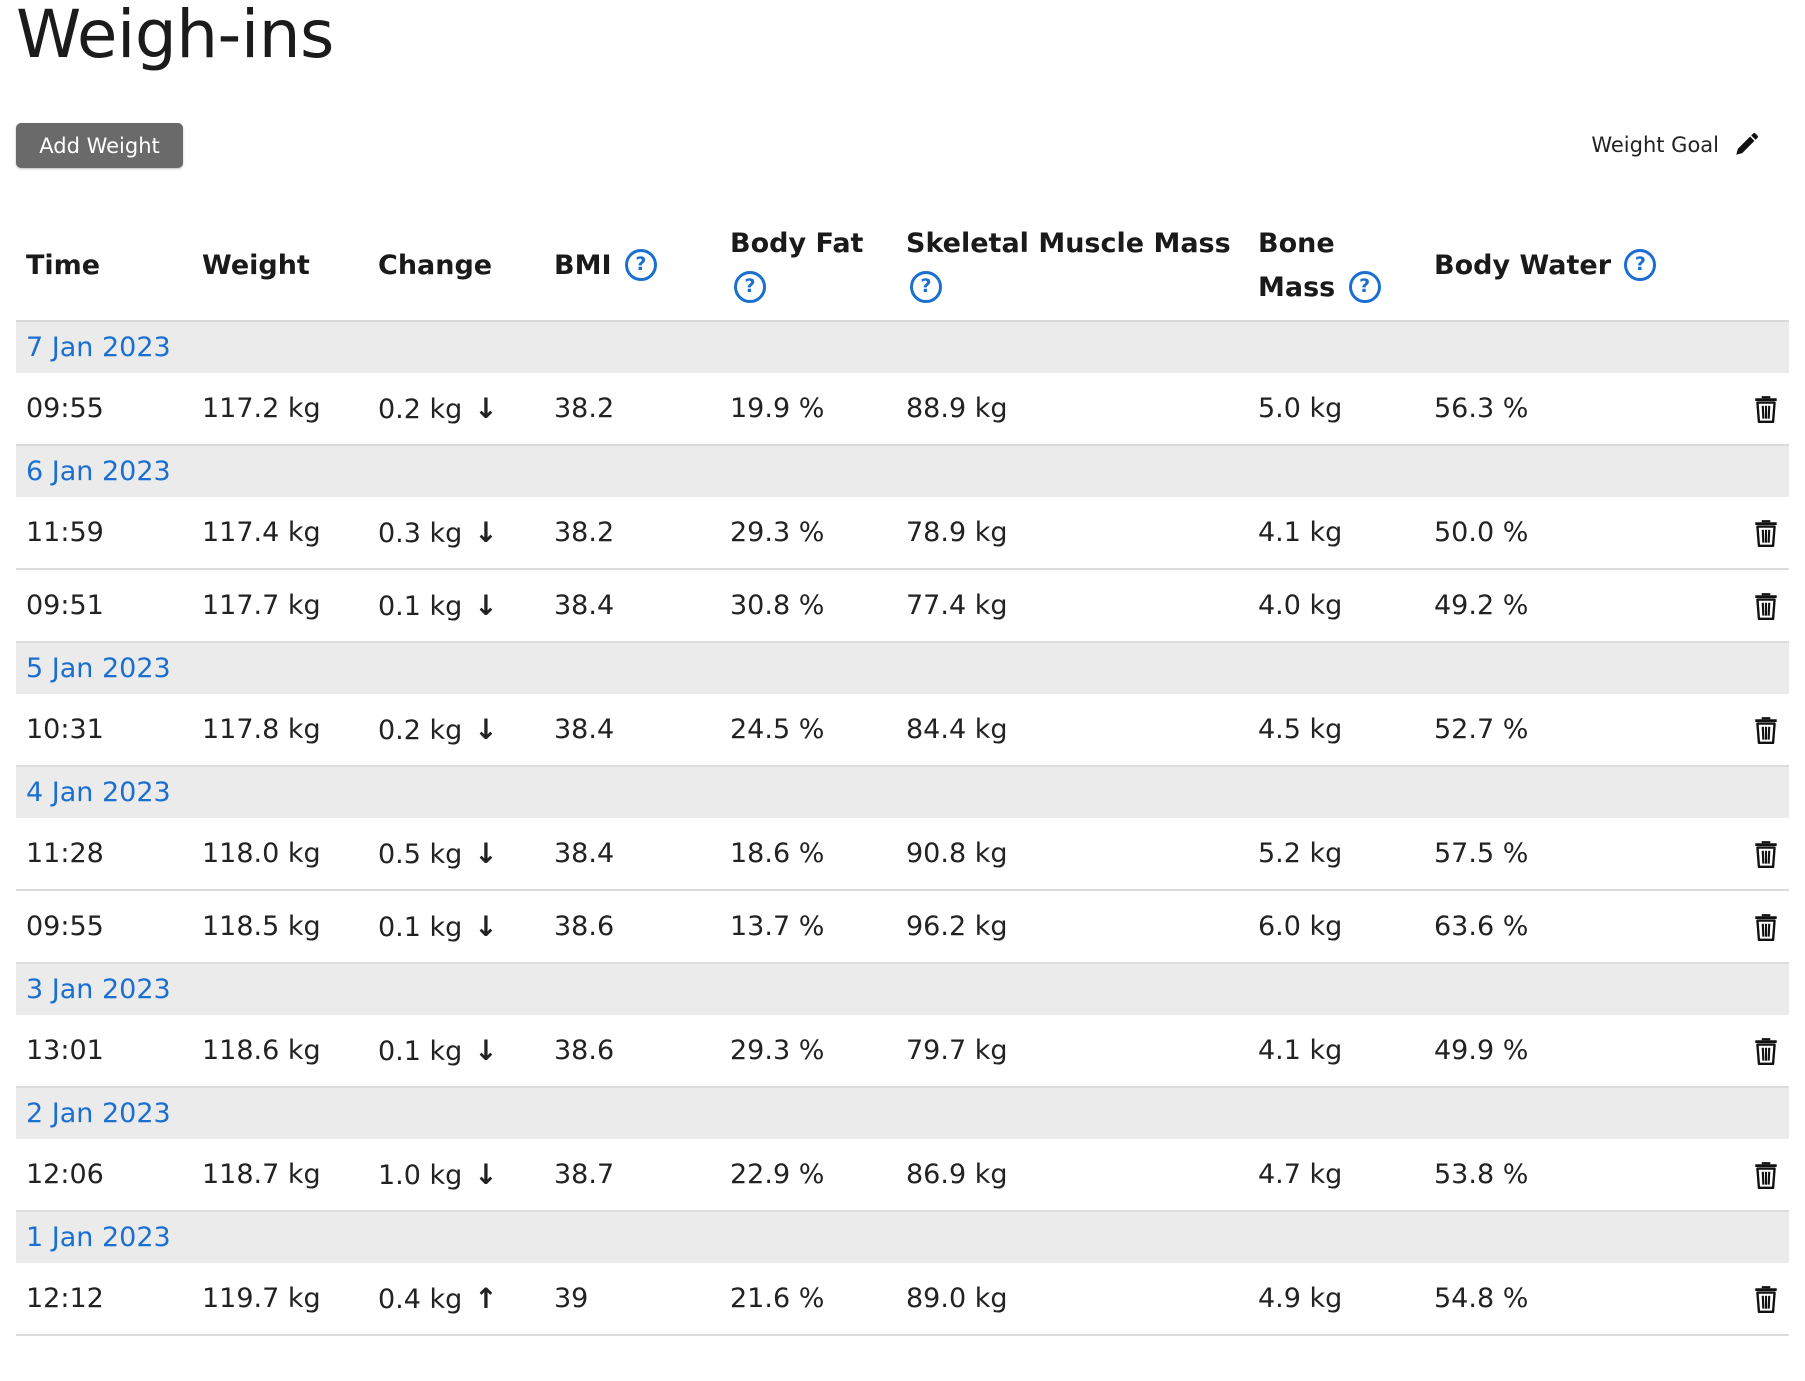  I want to click on skeletal-muscle-mass-value: 86.9 kg, so click(957, 1174).